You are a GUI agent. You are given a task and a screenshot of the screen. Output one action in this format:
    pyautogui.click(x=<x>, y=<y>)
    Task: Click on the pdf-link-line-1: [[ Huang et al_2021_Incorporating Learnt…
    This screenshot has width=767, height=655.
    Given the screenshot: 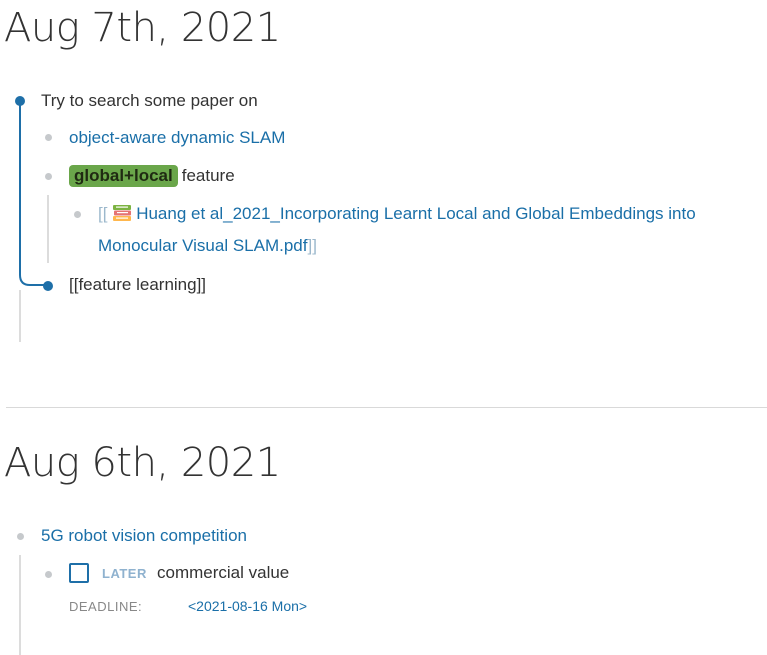 What is the action you would take?
    pyautogui.click(x=397, y=215)
    